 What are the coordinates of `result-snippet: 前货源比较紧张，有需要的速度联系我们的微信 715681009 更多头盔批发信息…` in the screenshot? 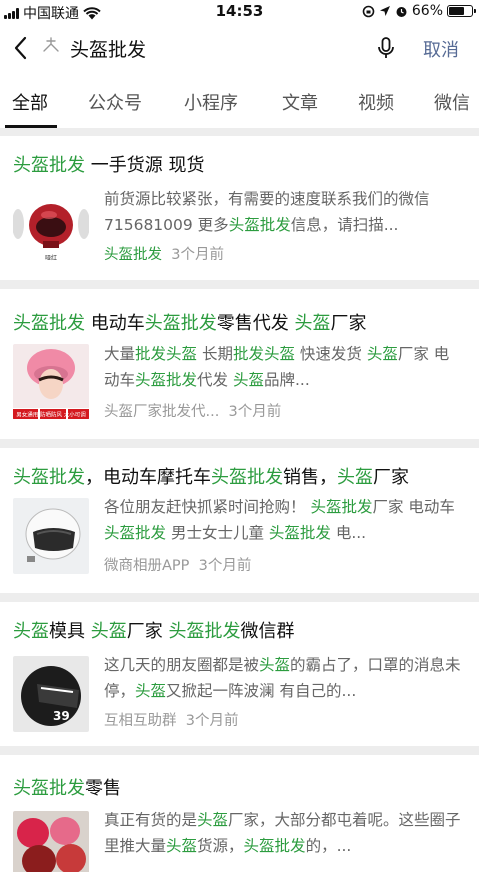 It's located at (284, 212).